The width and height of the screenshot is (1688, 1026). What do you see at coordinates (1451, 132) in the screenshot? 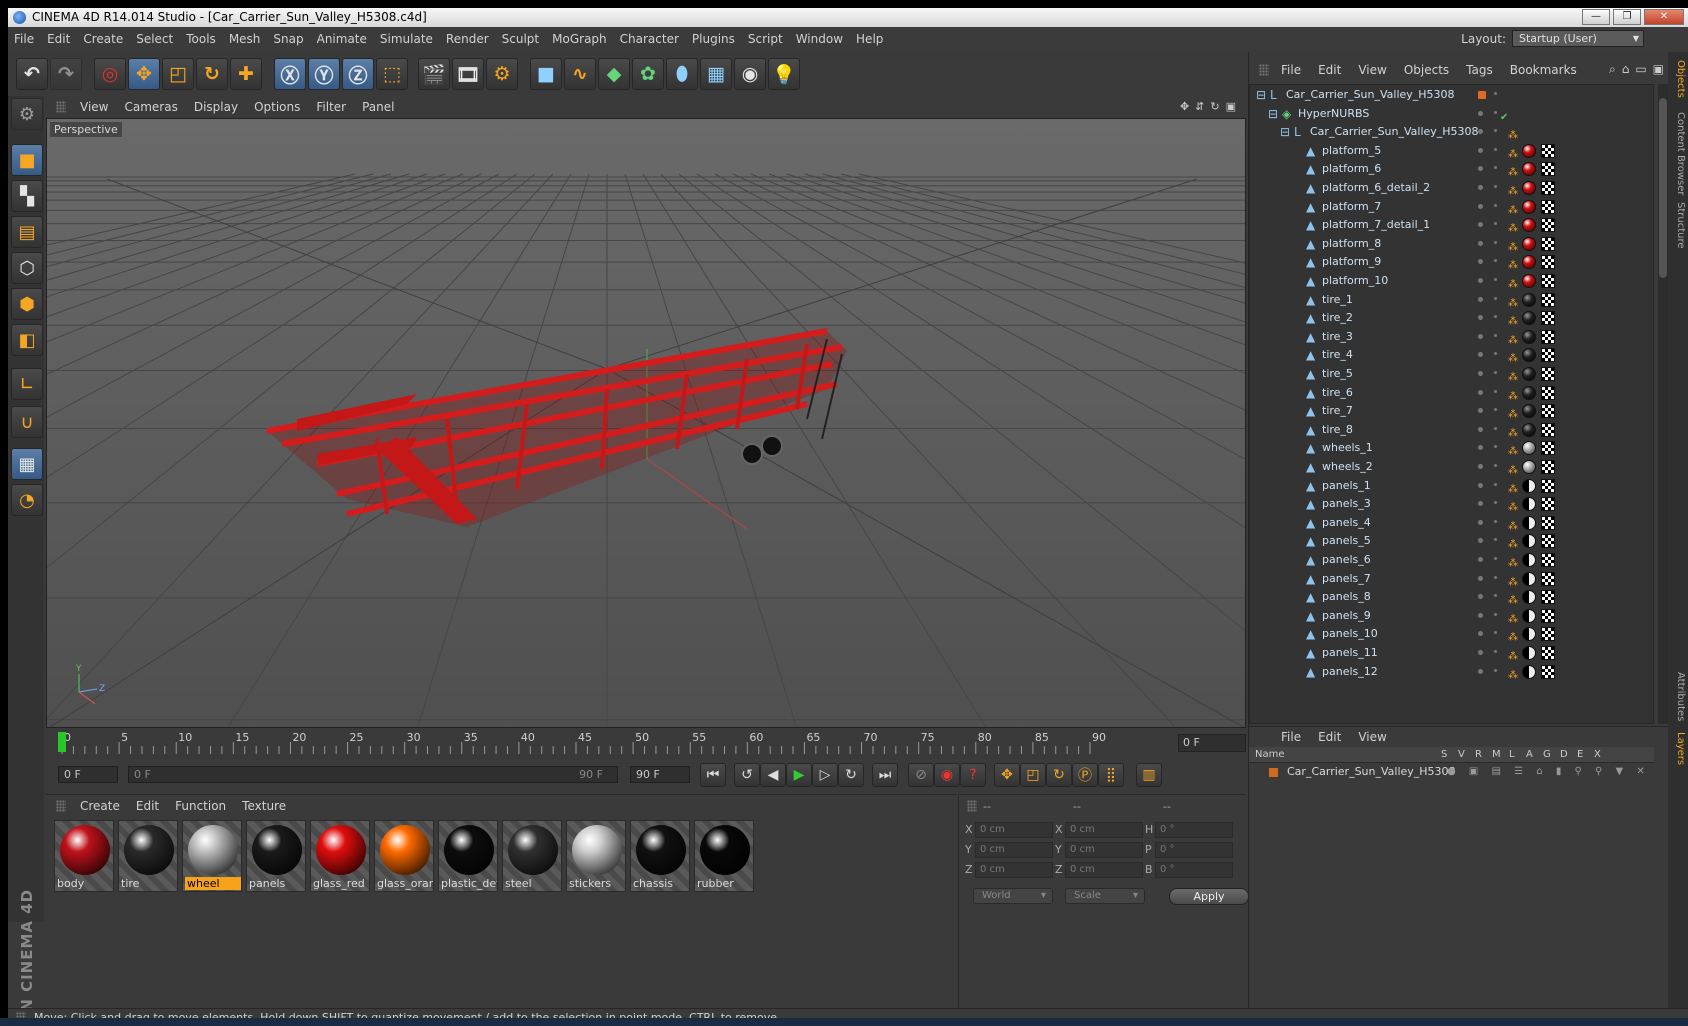
I see `object-row: ⊟ L Car_Carrier_Sun_Valley_H5308 ⁂` at bounding box center [1451, 132].